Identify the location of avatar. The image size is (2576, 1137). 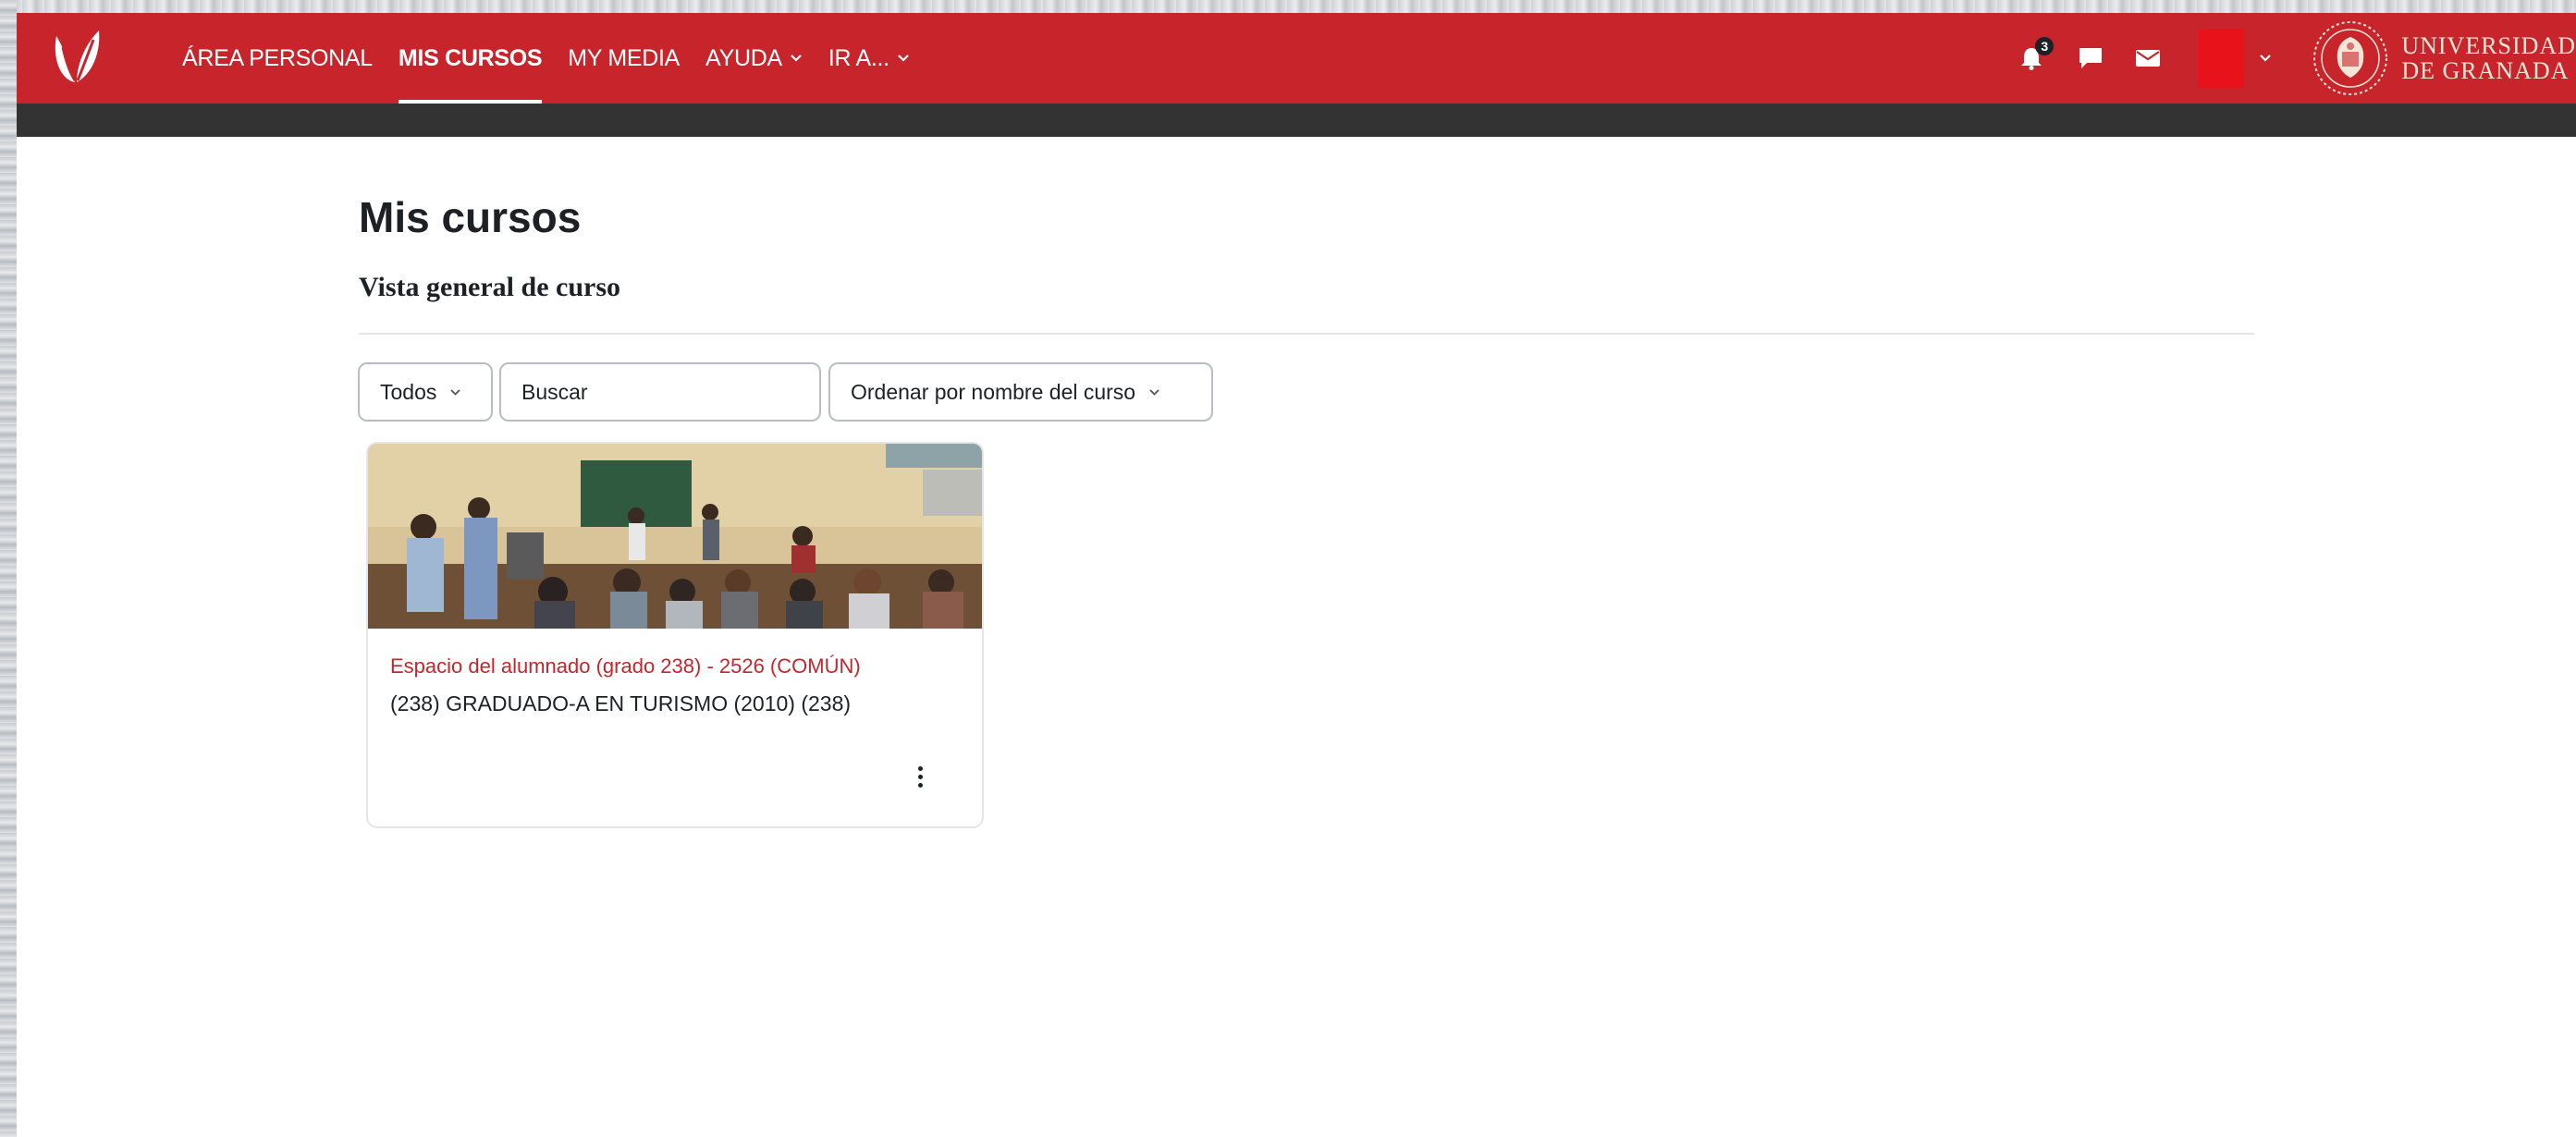
(2221, 58).